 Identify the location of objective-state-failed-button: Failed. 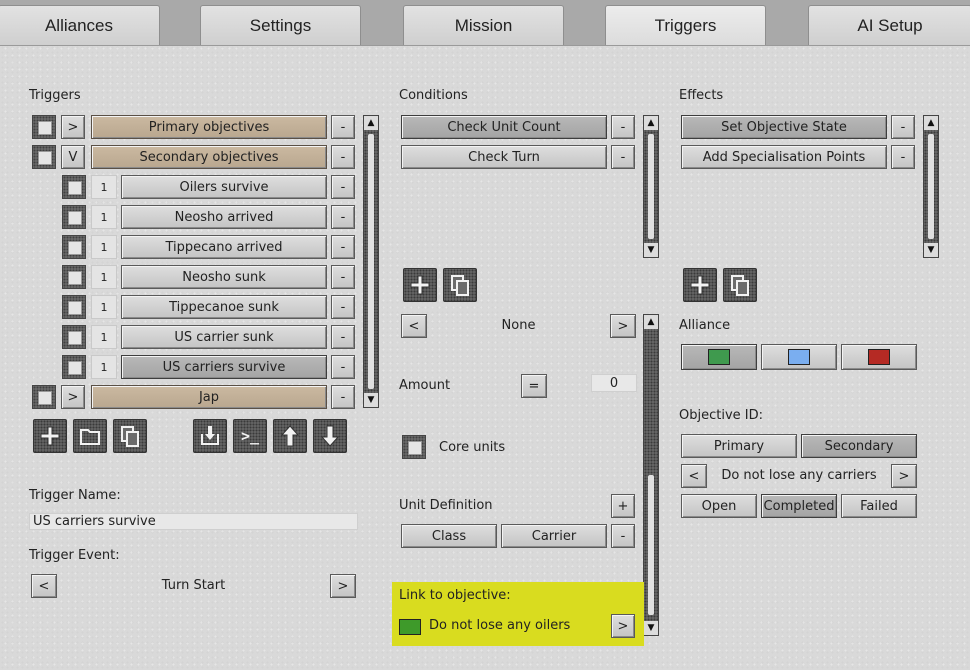
(879, 506).